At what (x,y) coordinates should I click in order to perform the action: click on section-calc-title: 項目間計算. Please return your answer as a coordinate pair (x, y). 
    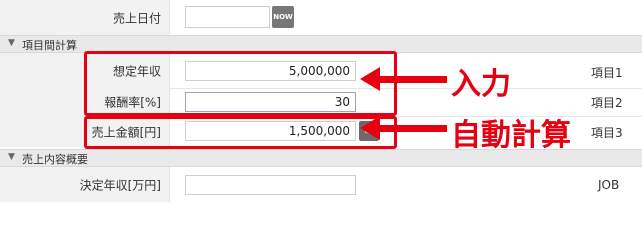
    Looking at the image, I should click on (49, 45).